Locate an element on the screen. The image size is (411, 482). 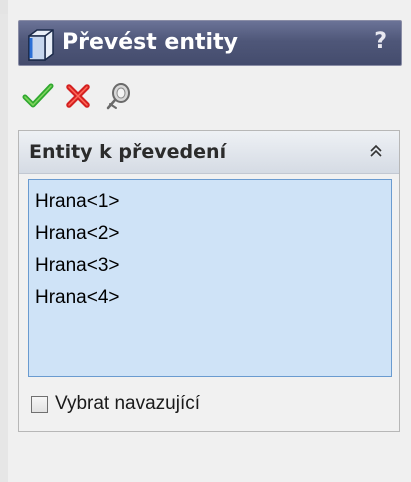
help-button: ? is located at coordinates (380, 41).